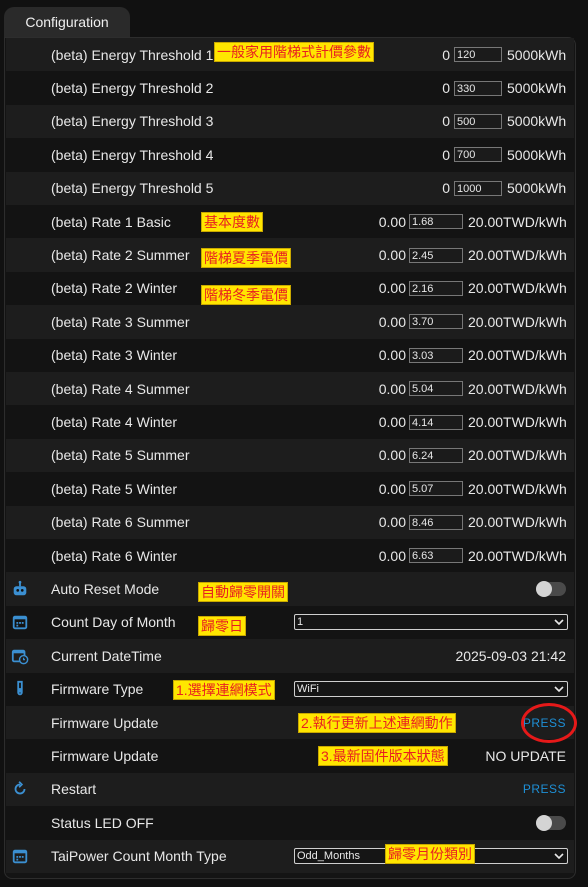 The image size is (588, 887). What do you see at coordinates (290, 723) in the screenshot?
I see `firmware-update-press-row: Firmware Update PRESS` at bounding box center [290, 723].